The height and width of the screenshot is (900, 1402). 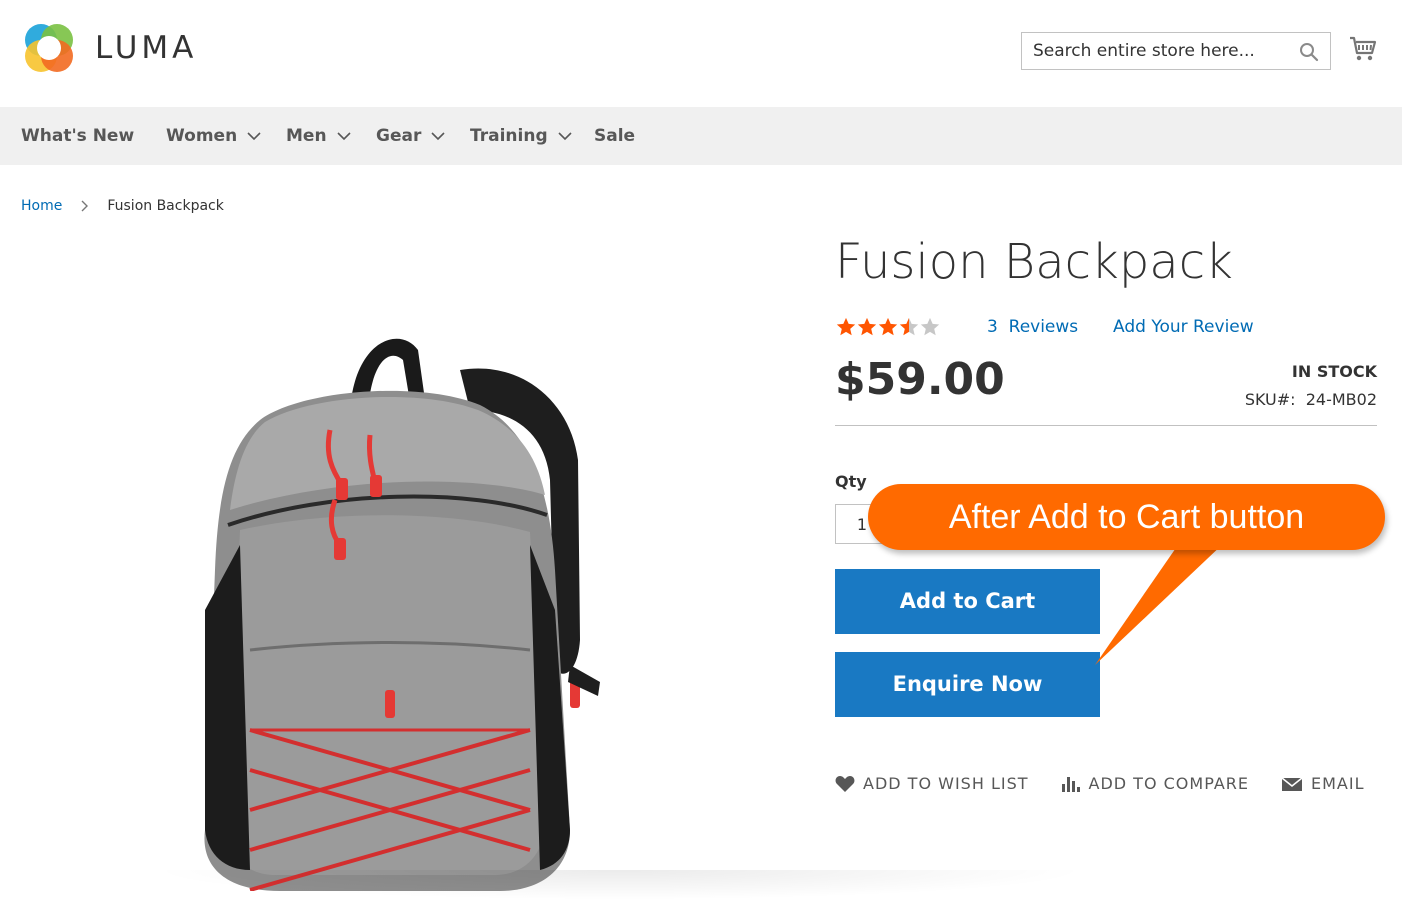 I want to click on nav-item-label: Training, so click(x=509, y=136).